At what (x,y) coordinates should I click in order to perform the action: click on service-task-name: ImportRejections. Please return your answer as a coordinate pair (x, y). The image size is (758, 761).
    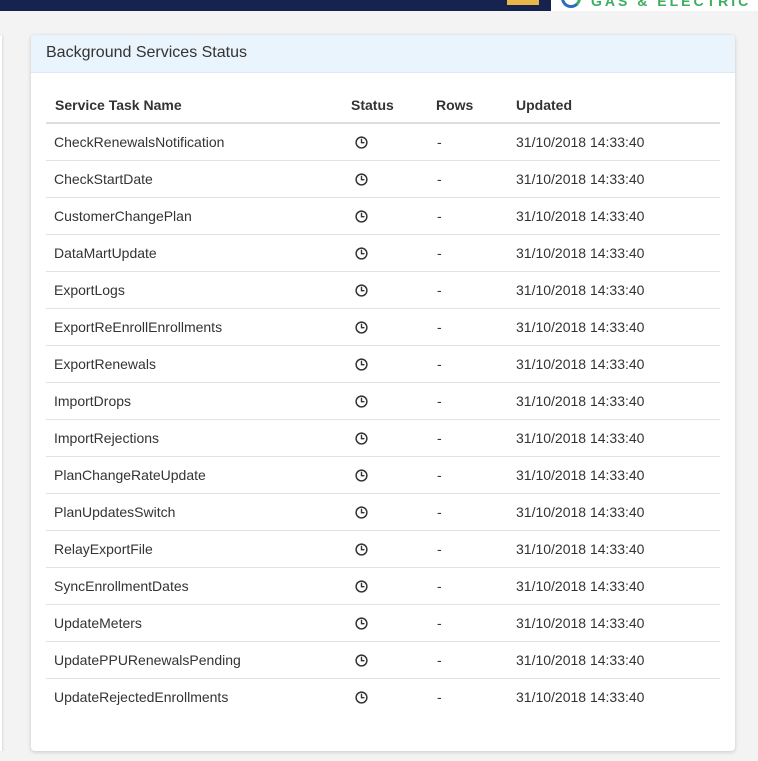
    Looking at the image, I should click on (198, 438).